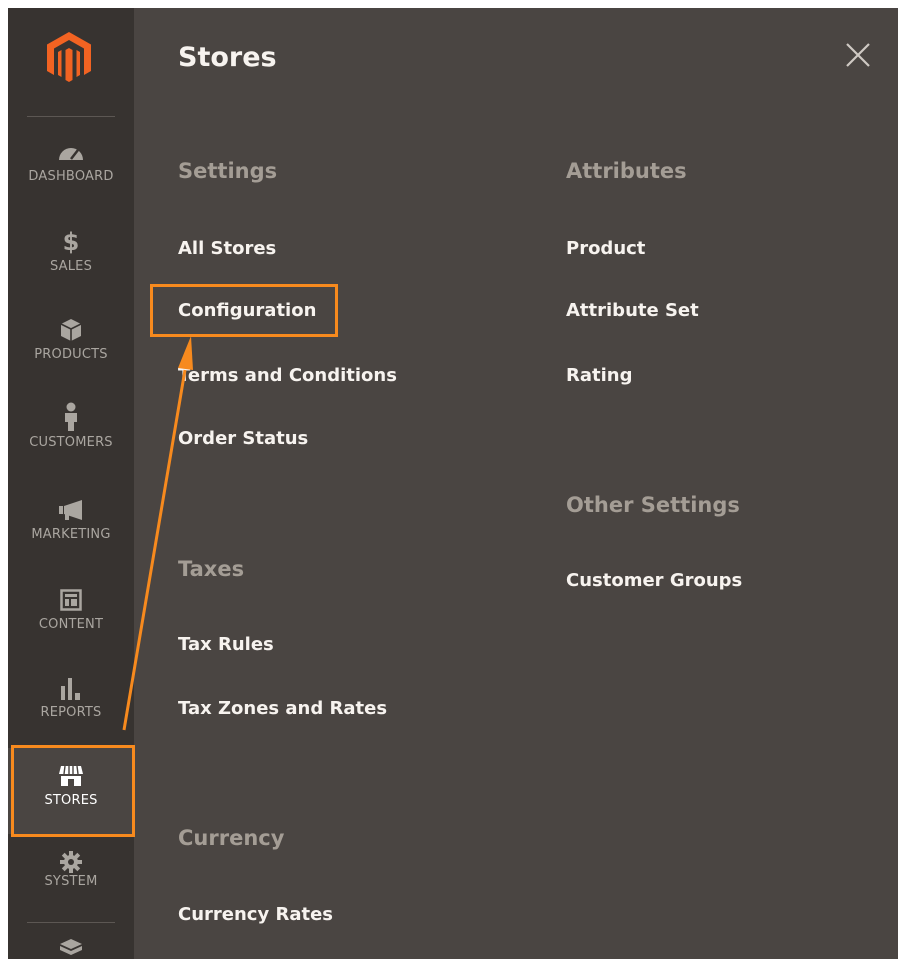 The width and height of the screenshot is (898, 959). Describe the element at coordinates (69, 58) in the screenshot. I see `magento-logo-icon` at that location.